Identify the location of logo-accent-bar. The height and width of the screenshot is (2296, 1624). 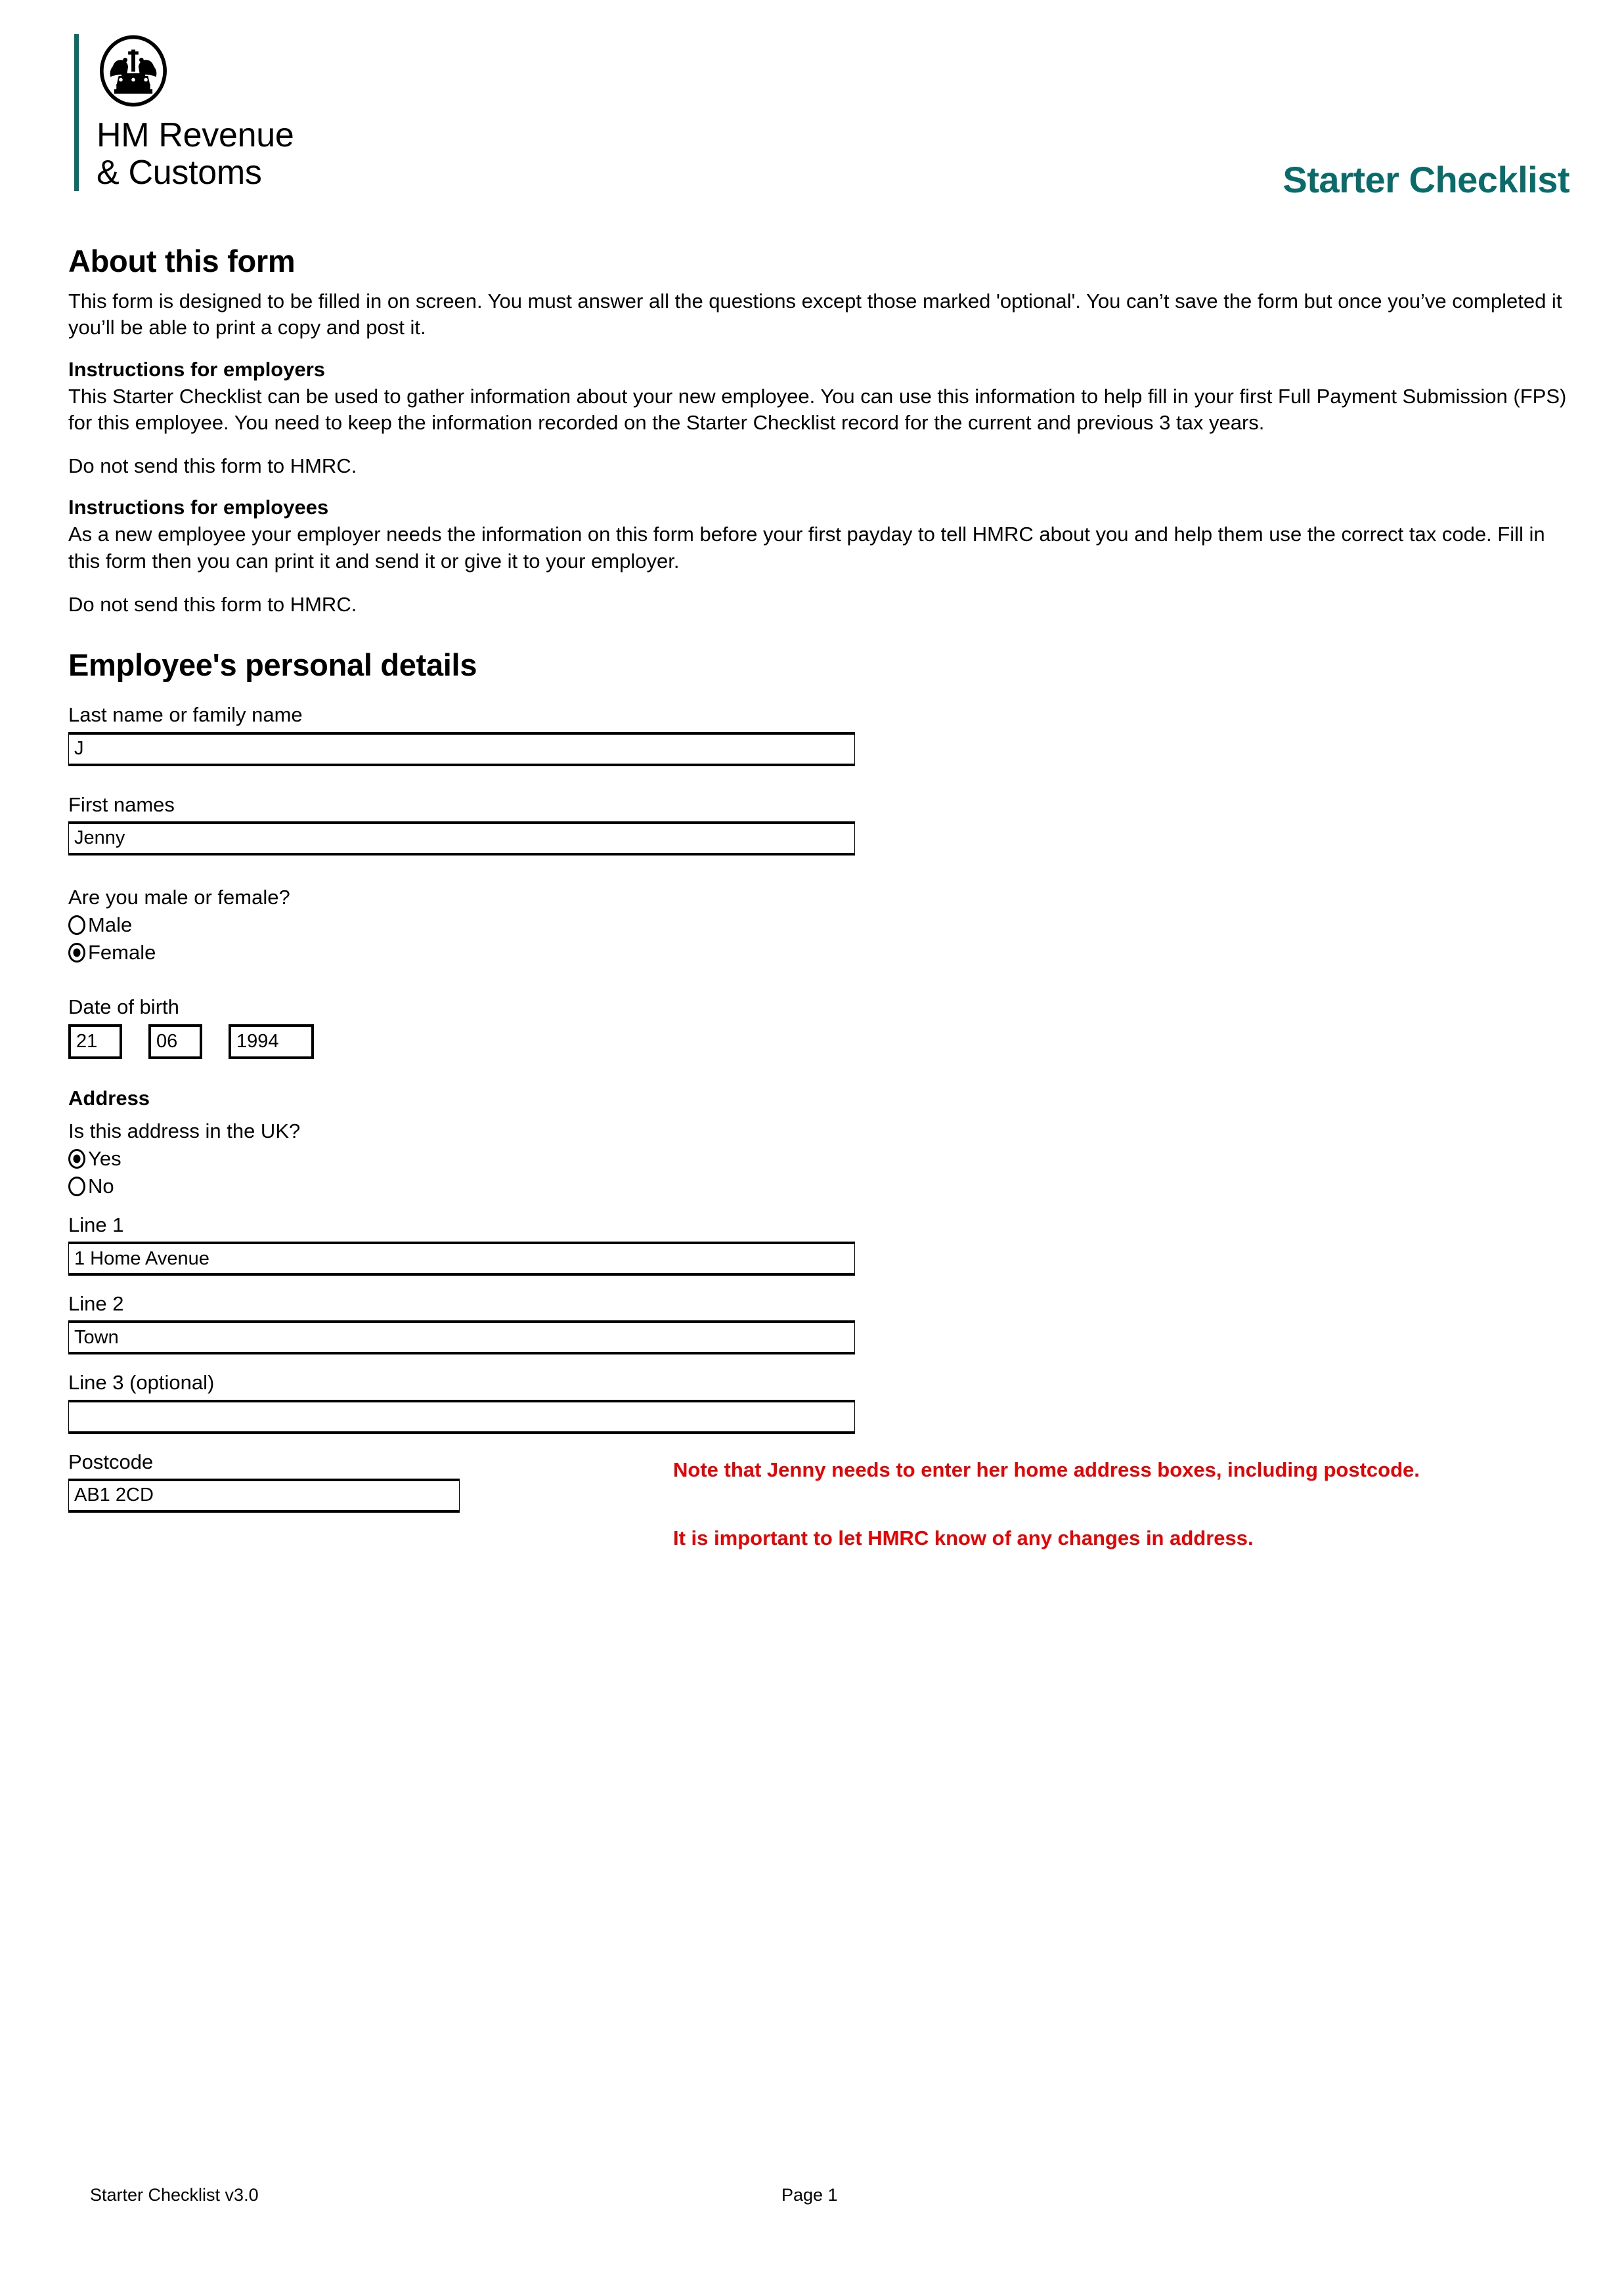
(76, 113).